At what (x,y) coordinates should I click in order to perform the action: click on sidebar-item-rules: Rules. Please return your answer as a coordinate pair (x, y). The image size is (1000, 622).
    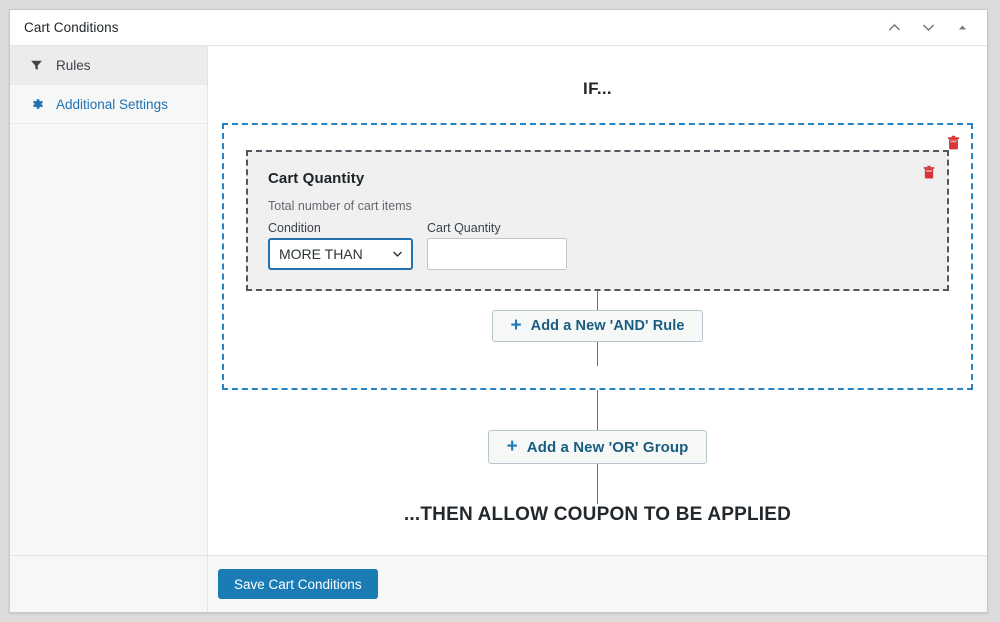
    Looking at the image, I should click on (108, 65).